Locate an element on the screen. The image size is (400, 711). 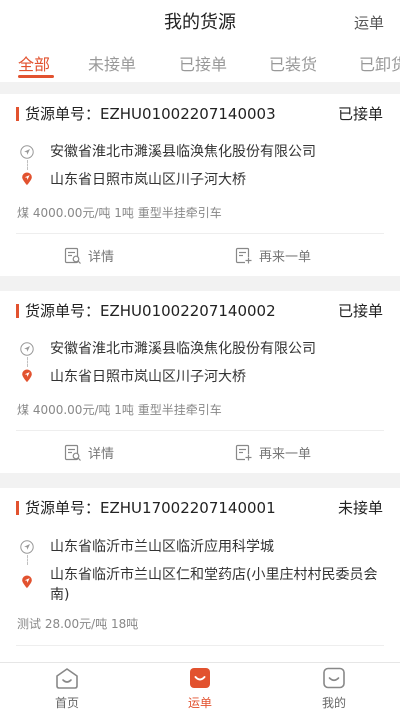
waybill-link: 运单 is located at coordinates (369, 22).